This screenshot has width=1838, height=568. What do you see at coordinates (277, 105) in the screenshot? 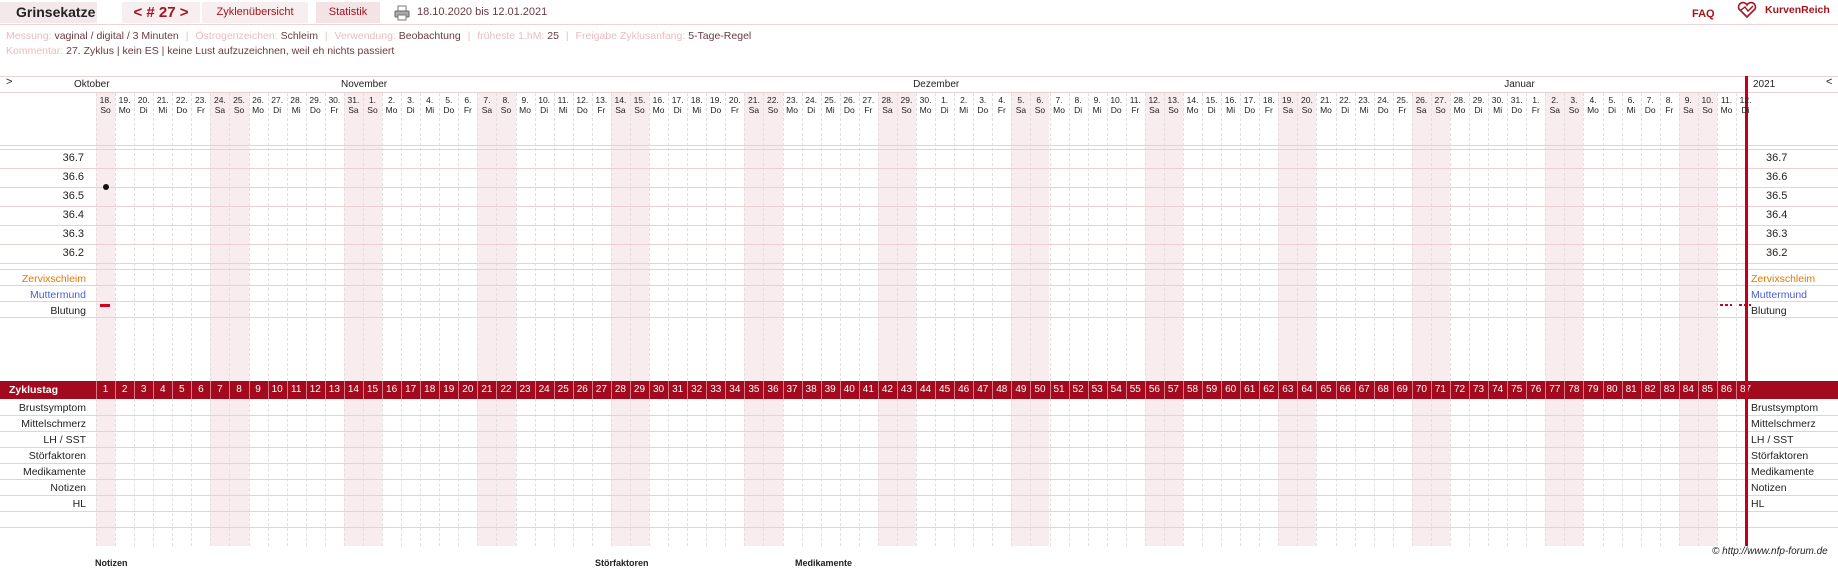
I see `day-header: 27. Di` at bounding box center [277, 105].